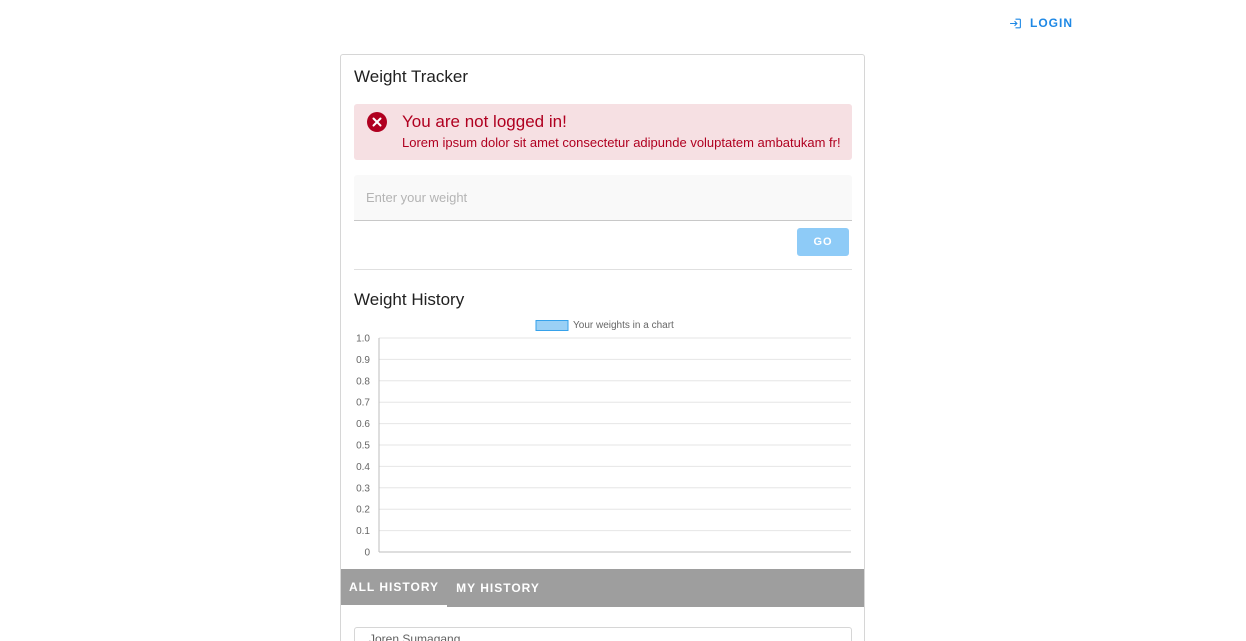 Image resolution: width=1246 pixels, height=641 pixels. I want to click on legend-swatch, so click(552, 325).